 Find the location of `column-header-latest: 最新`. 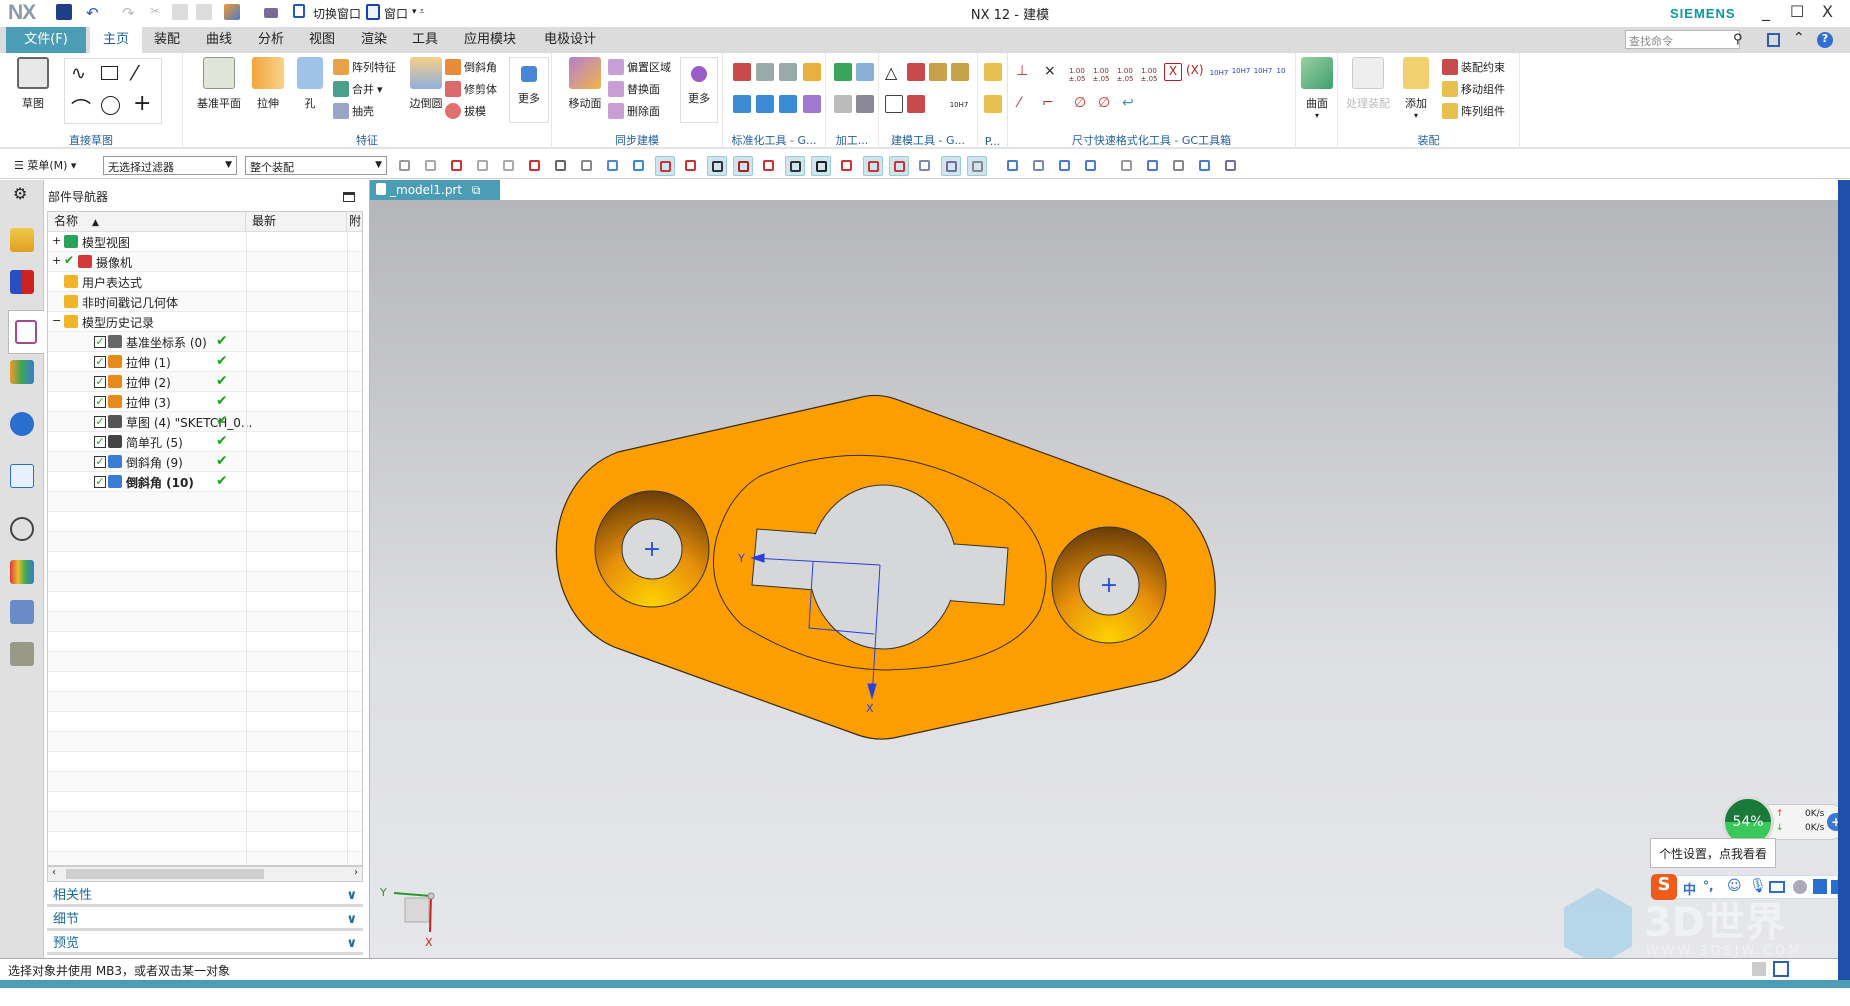

column-header-latest: 最新 is located at coordinates (296, 222).